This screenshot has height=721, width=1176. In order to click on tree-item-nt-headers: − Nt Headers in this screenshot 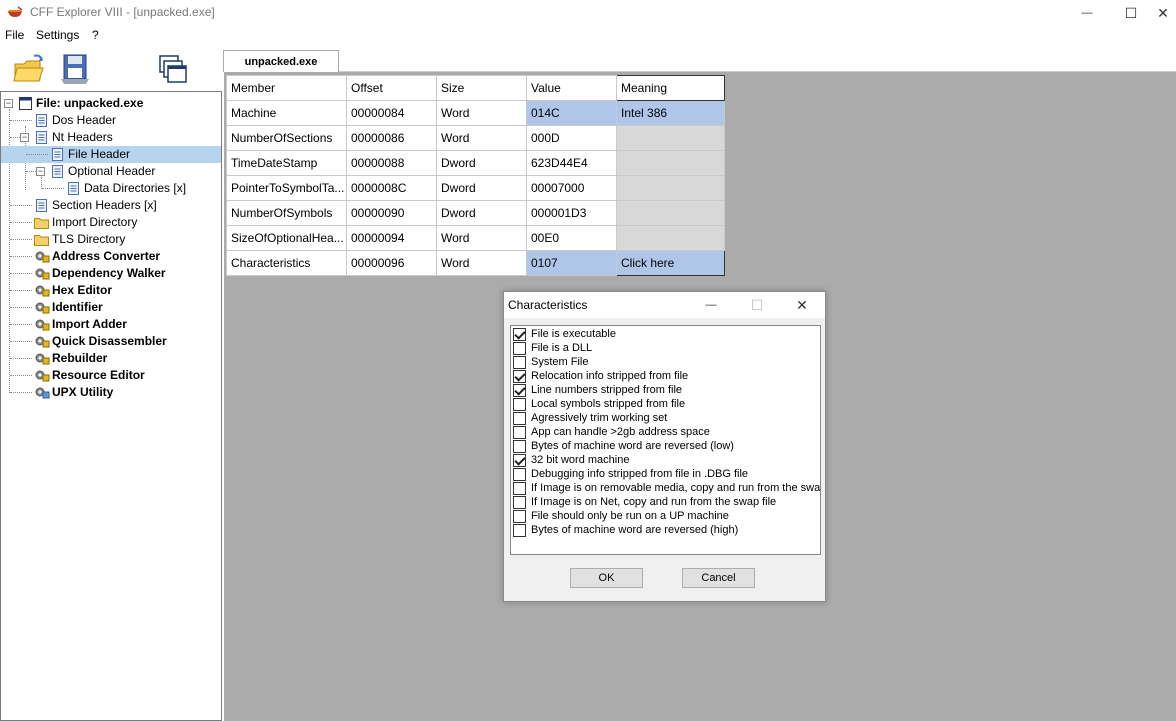, I will do `click(111, 137)`.